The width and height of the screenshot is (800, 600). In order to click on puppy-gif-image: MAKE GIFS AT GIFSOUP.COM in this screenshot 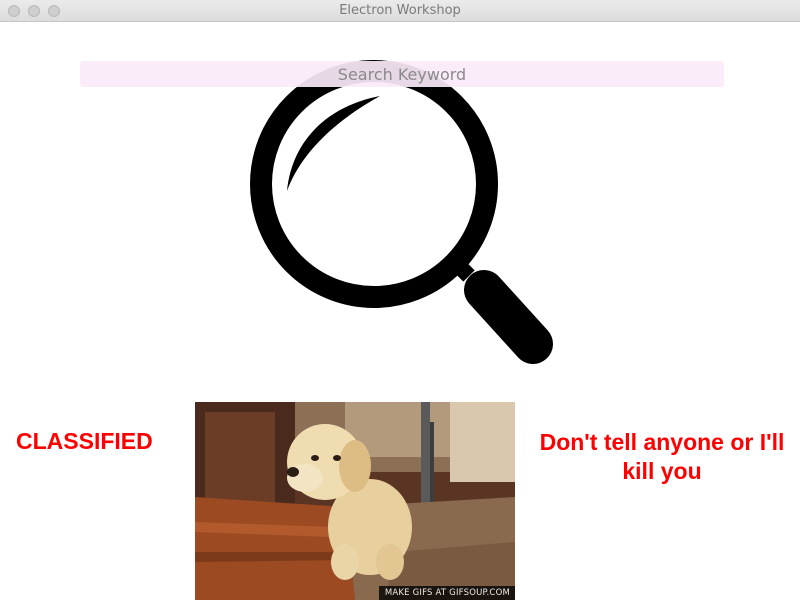, I will do `click(355, 501)`.